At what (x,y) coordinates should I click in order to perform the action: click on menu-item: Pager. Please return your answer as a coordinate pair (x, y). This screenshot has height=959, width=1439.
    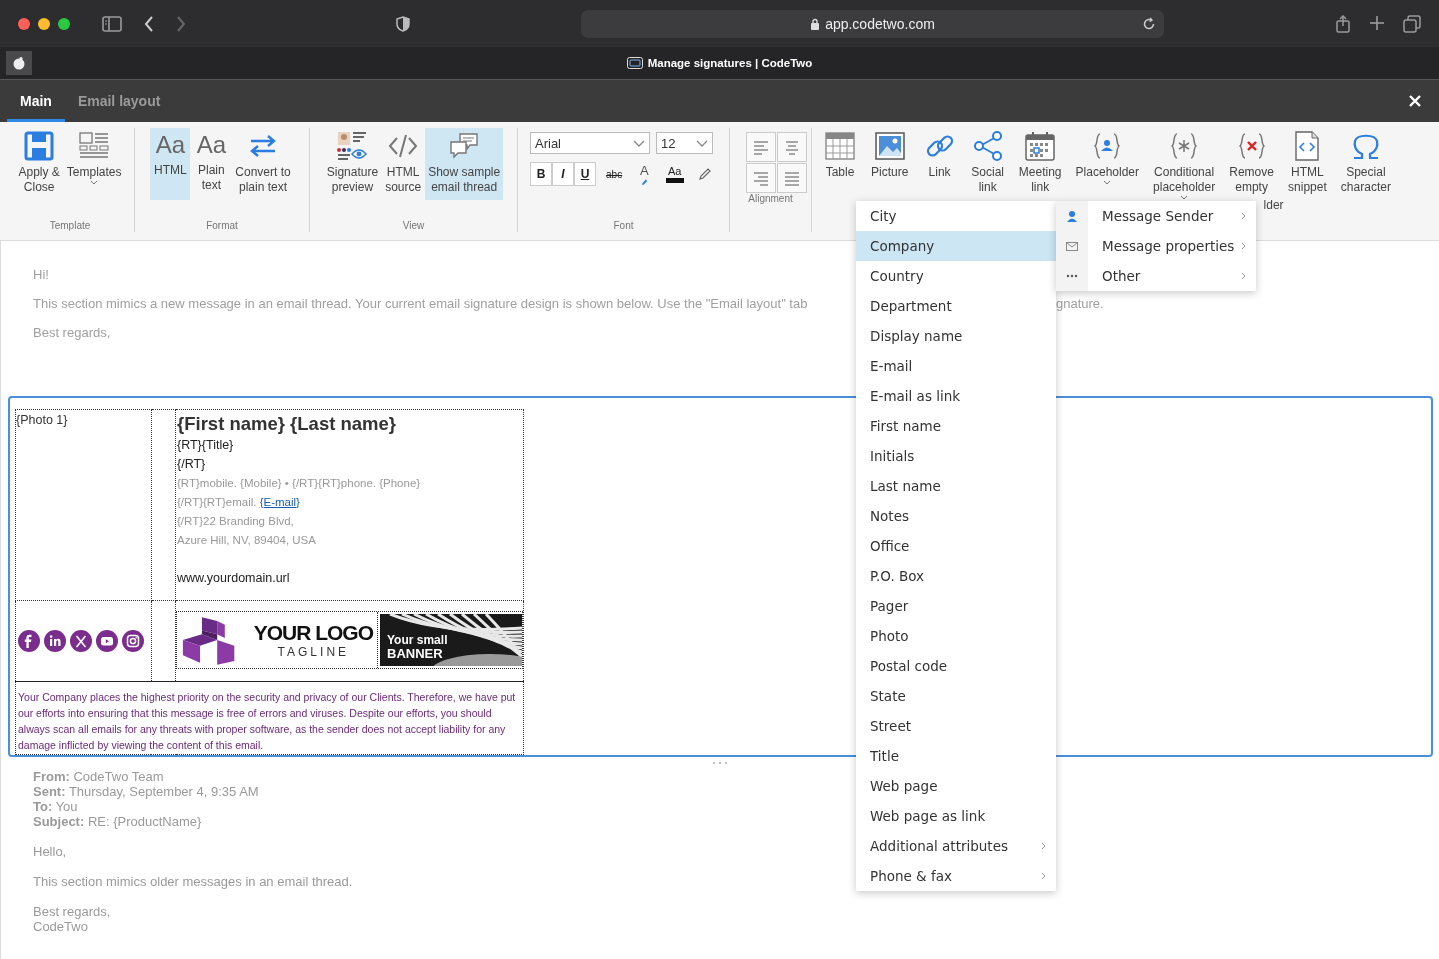
    Looking at the image, I should click on (956, 606).